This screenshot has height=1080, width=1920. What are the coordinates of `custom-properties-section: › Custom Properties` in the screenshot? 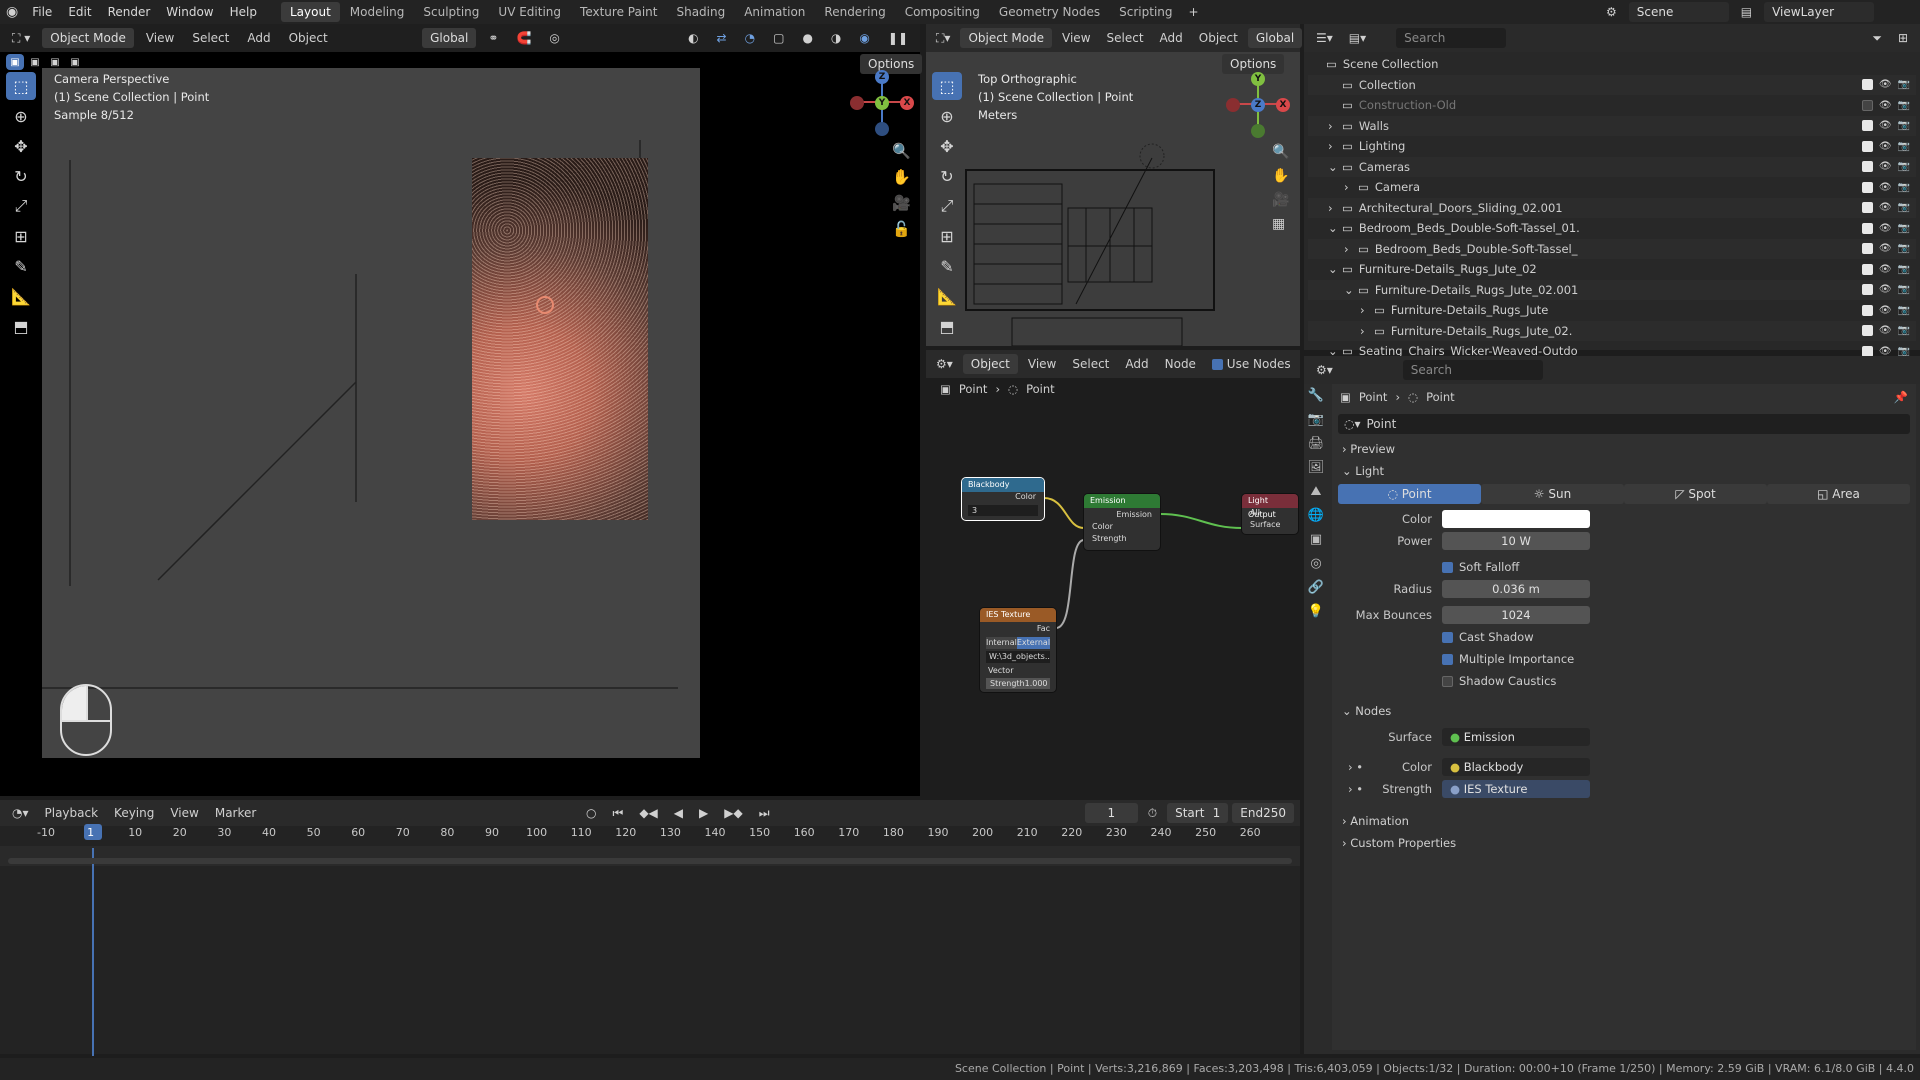 It's located at (1624, 843).